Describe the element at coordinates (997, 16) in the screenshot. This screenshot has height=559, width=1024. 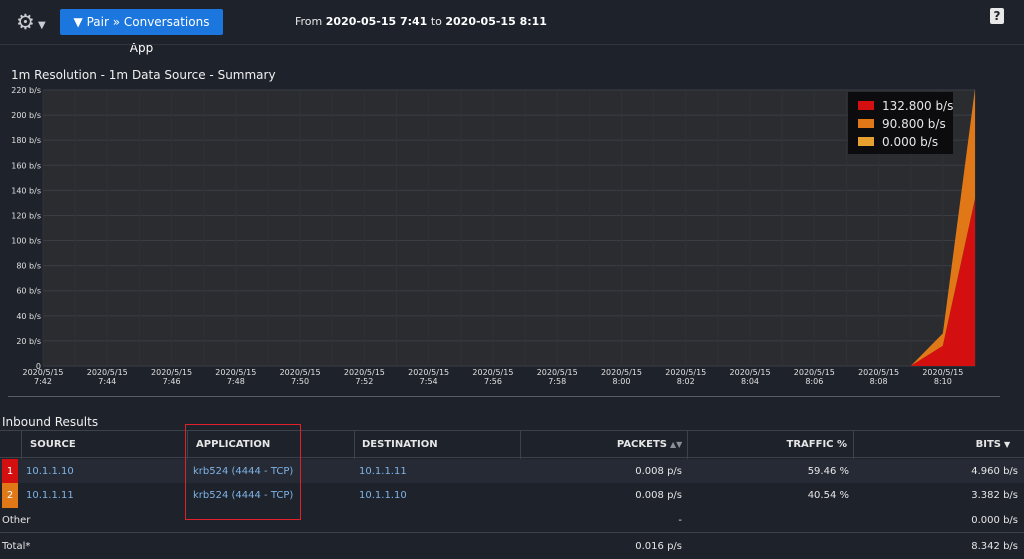
I see `help-button: ?` at that location.